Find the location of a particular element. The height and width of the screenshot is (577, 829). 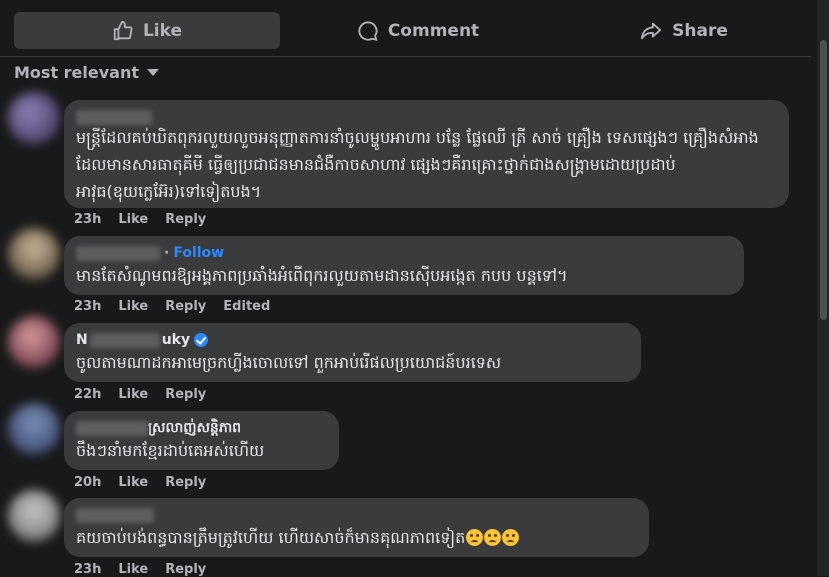

comment-author: N uky is located at coordinates (352, 340).